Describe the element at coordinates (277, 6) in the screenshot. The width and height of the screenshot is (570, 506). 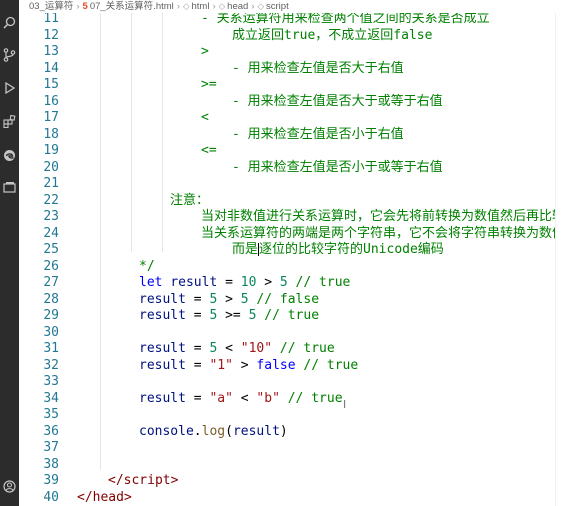
I see `breadcrumb-item-script: script` at that location.